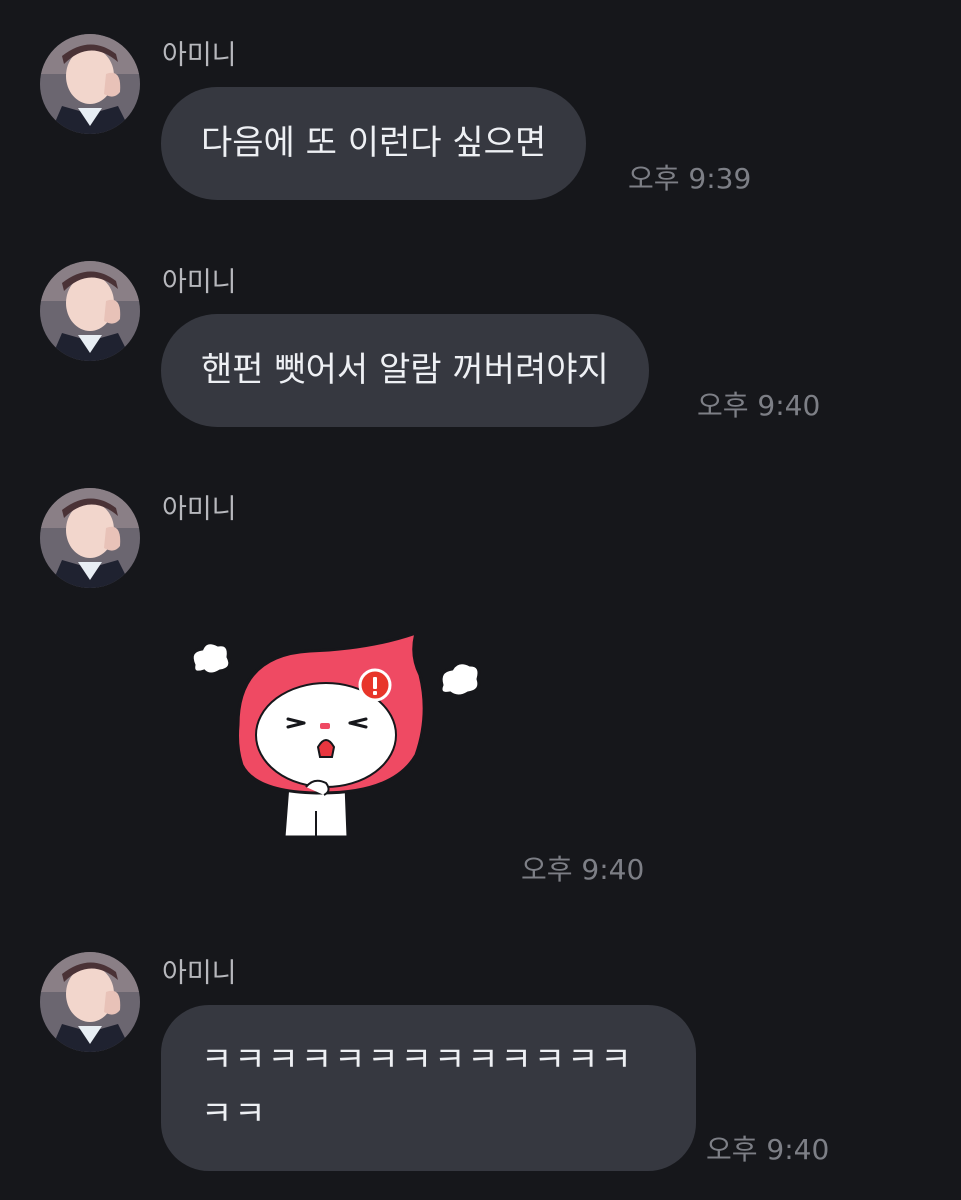 Image resolution: width=961 pixels, height=1200 pixels. What do you see at coordinates (405, 370) in the screenshot?
I see `message-bubble: 핸펀 뺏어서 알람 꺼버려야지` at bounding box center [405, 370].